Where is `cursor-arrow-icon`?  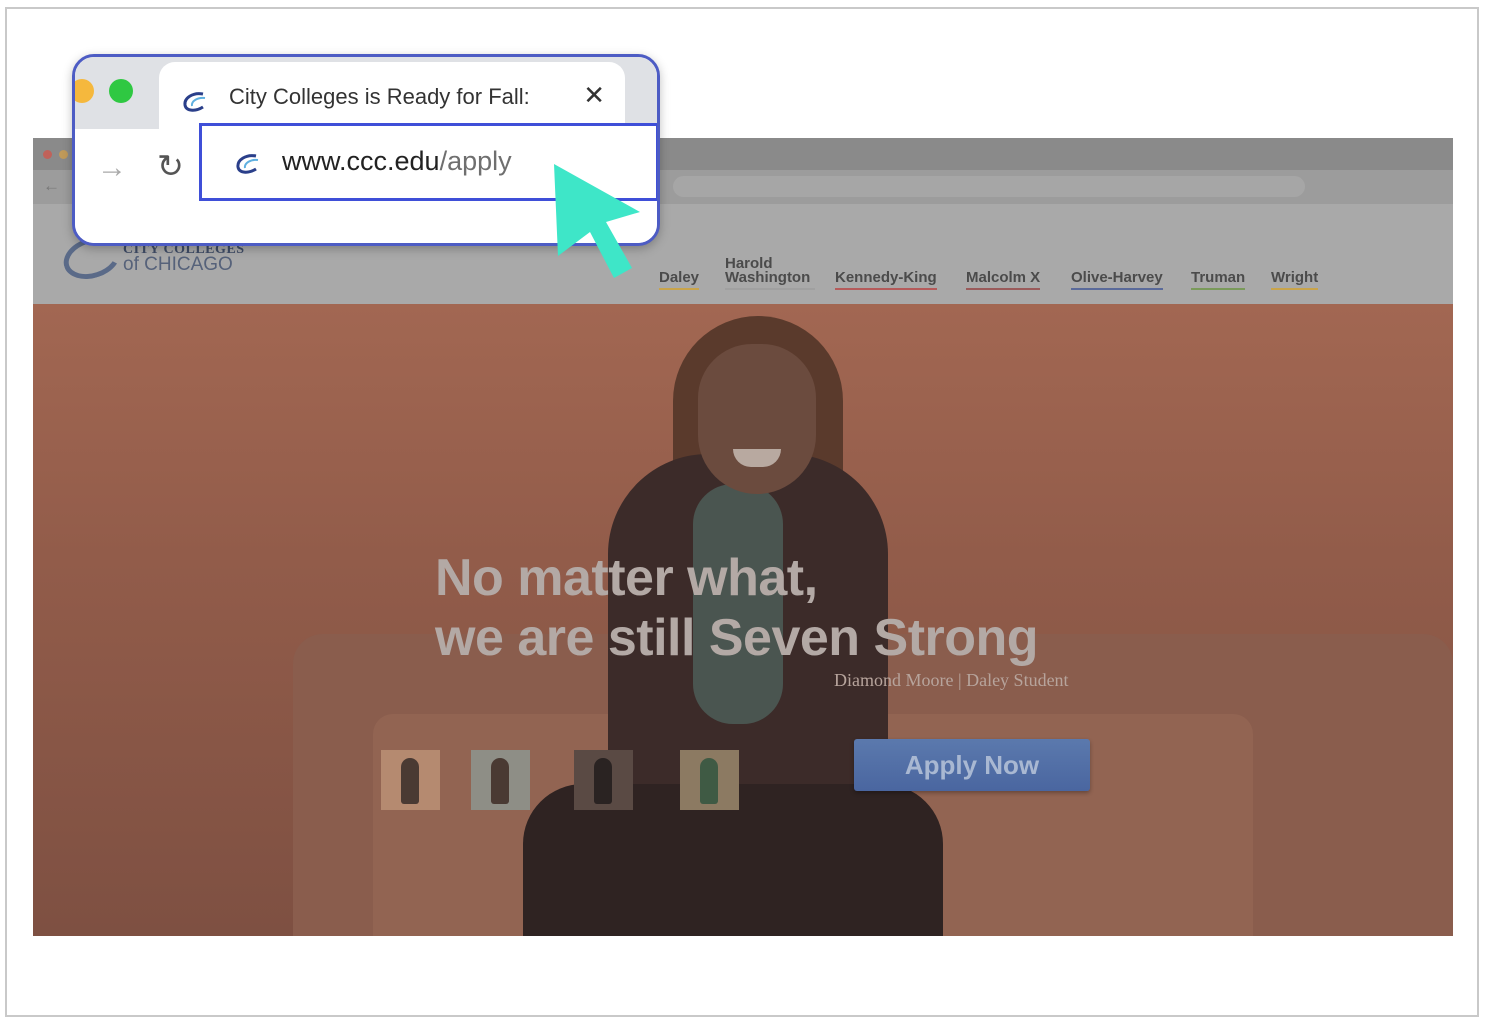
cursor-arrow-icon is located at coordinates (597, 221).